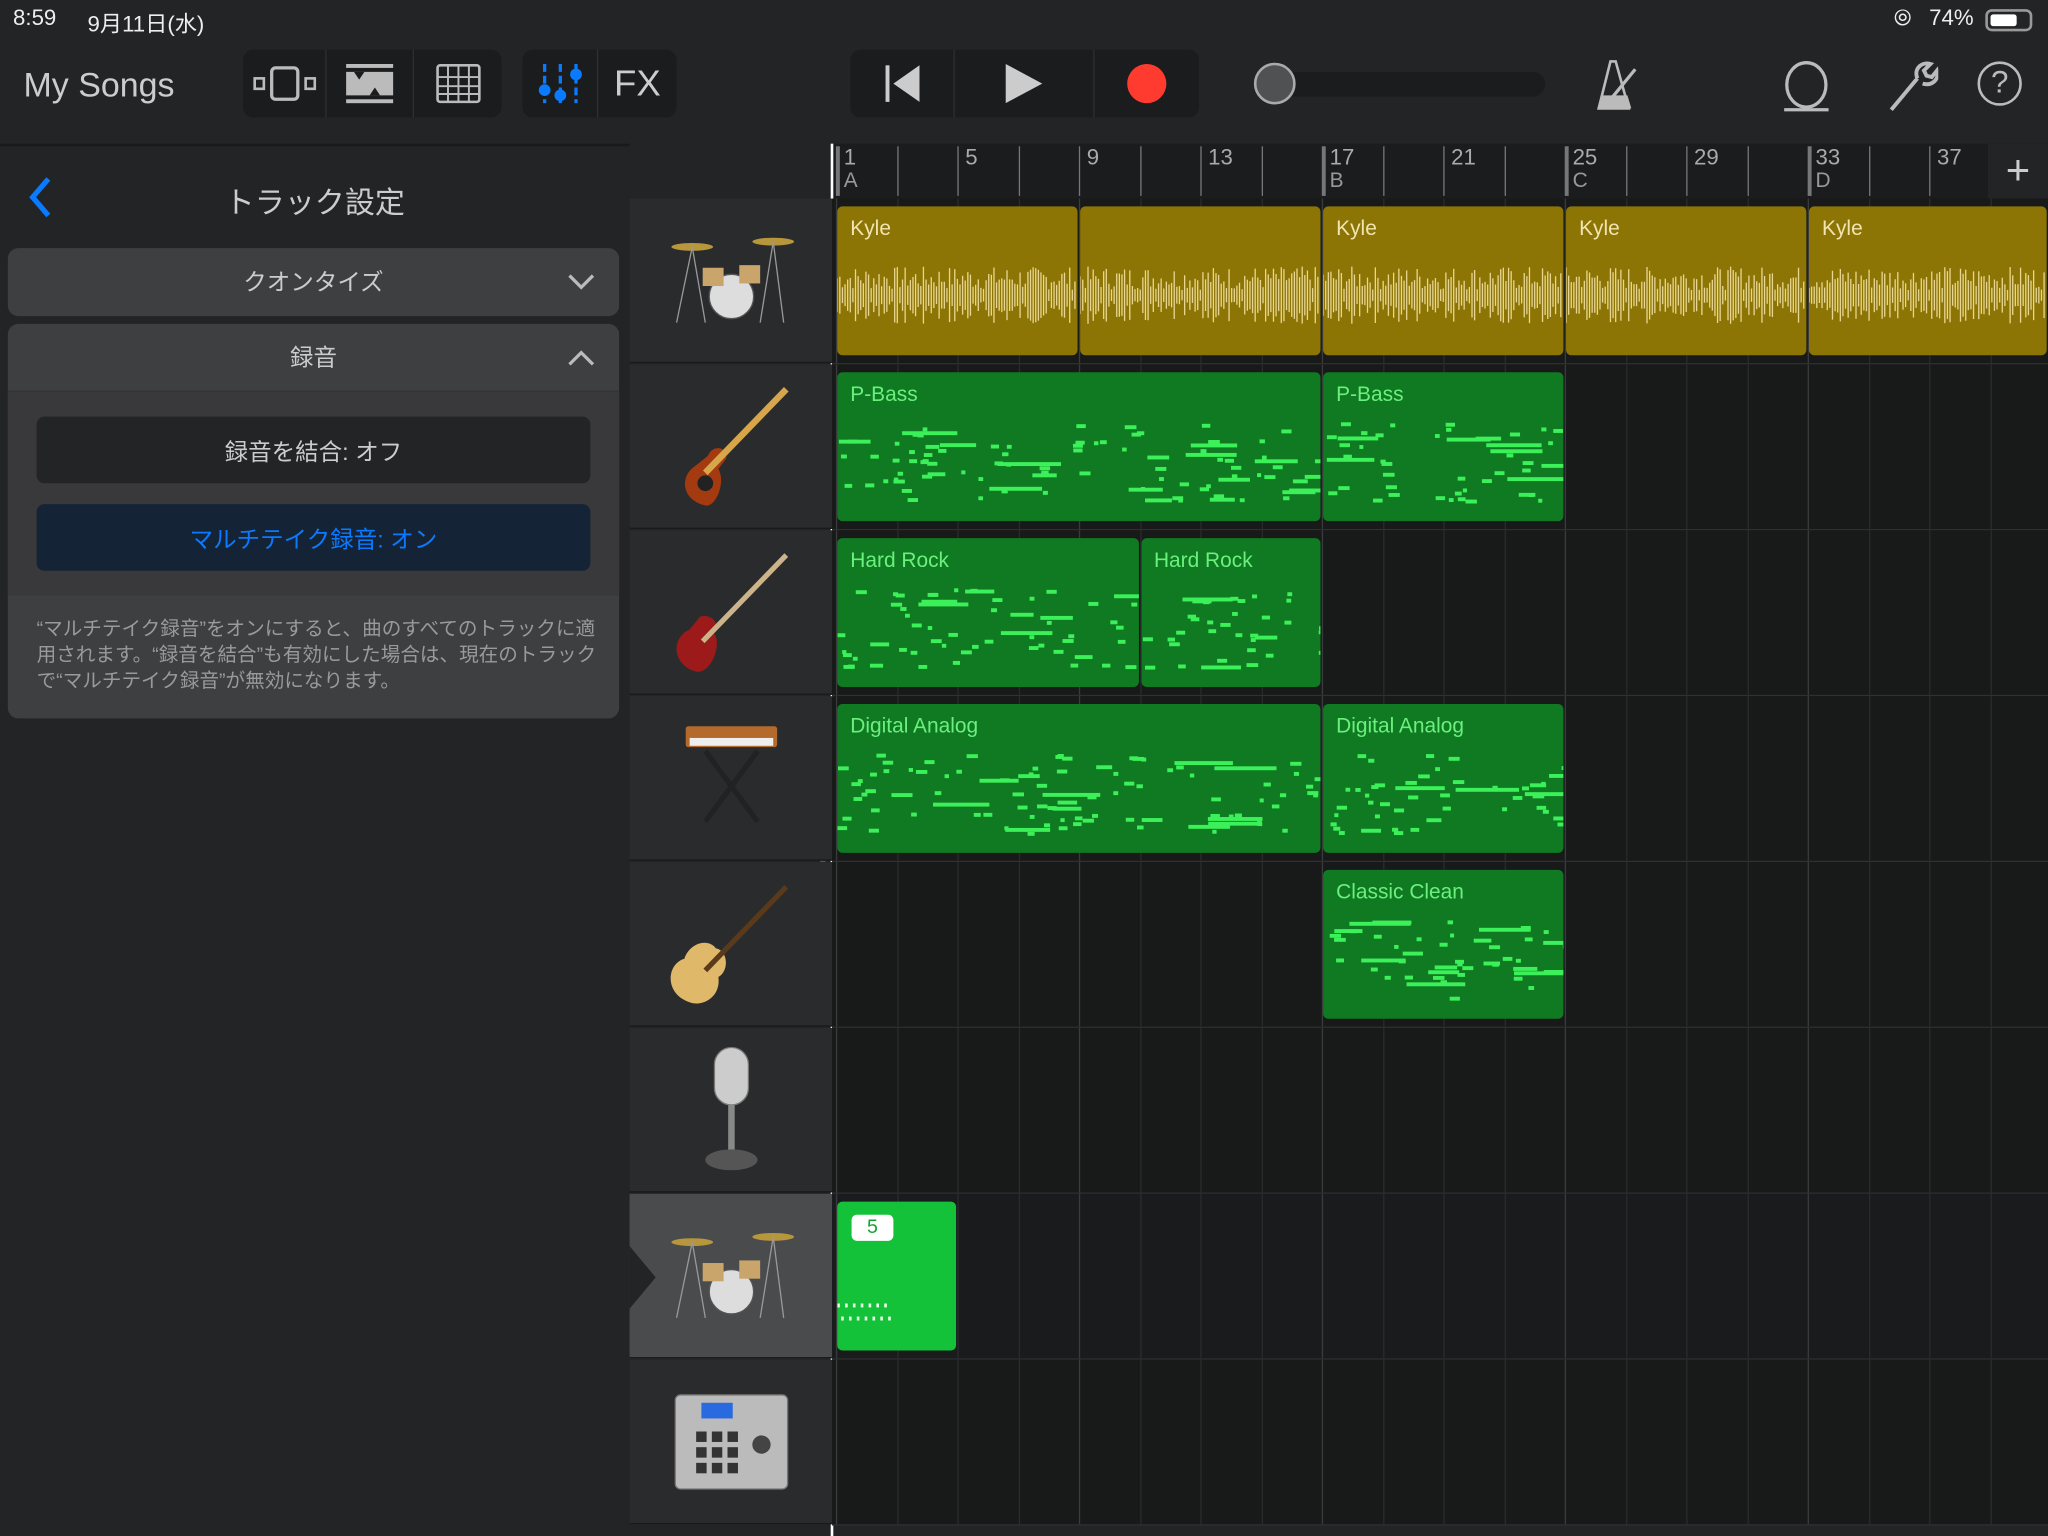 This screenshot has width=2048, height=1536. I want to click on battery-icon, so click(2009, 20).